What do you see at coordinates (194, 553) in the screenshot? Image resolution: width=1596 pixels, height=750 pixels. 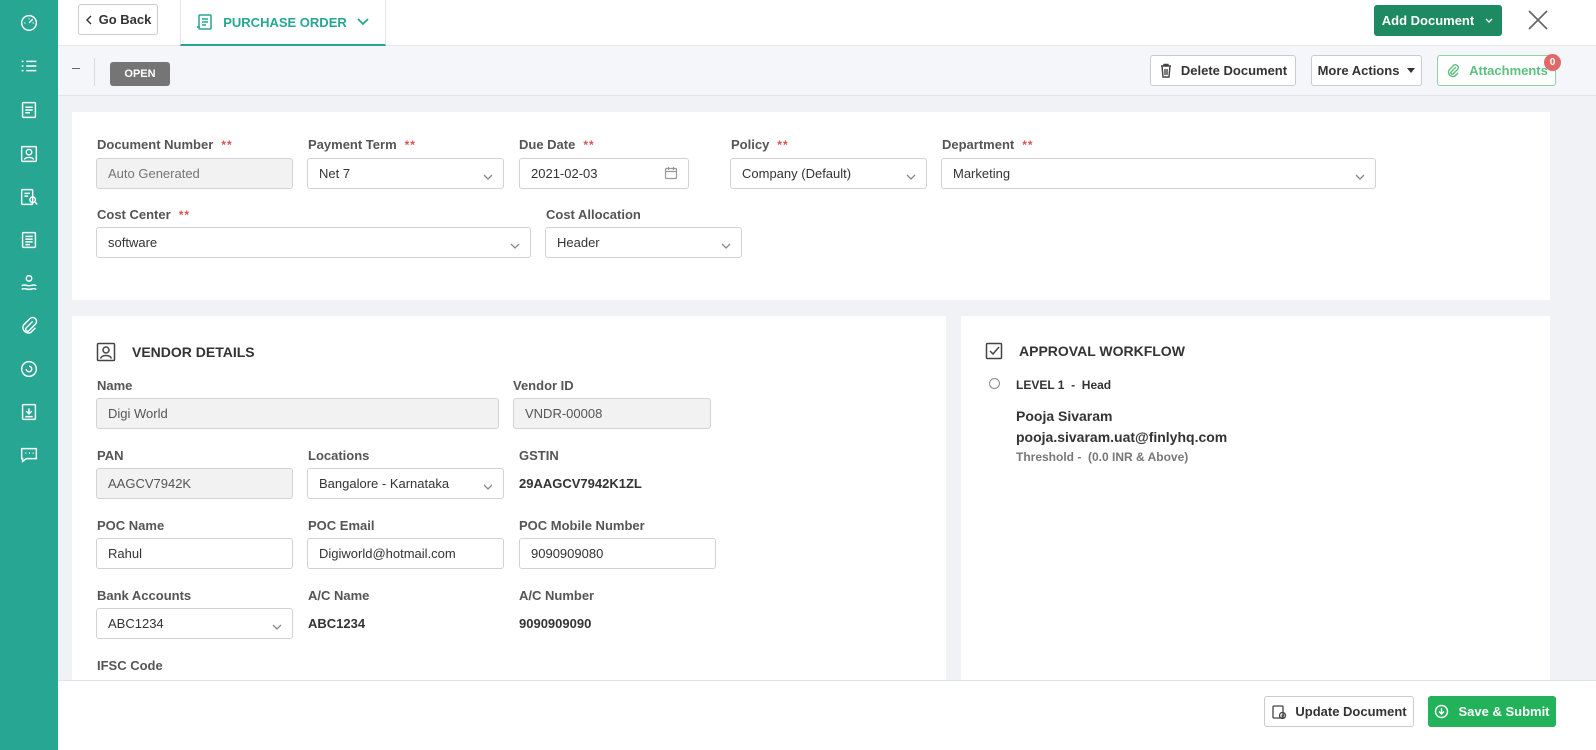 I see `poc-name-input: Rahul` at bounding box center [194, 553].